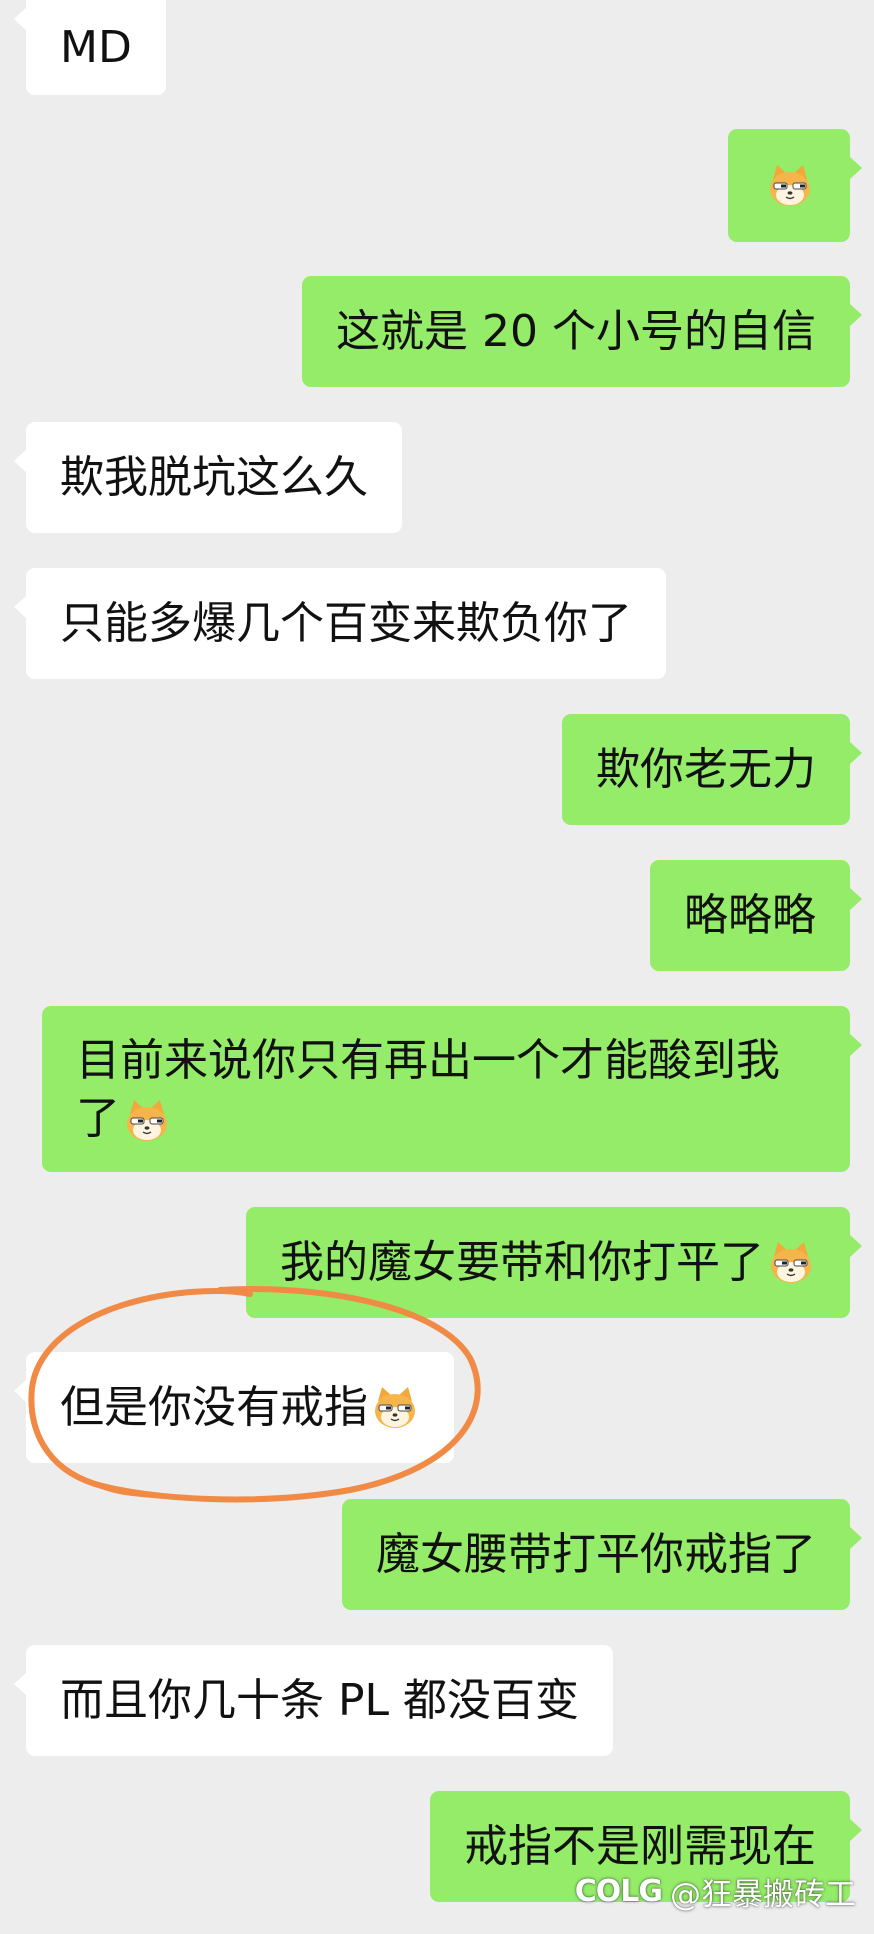  Describe the element at coordinates (214, 477) in the screenshot. I see `message-text: 欺我脱坑这么久` at that location.